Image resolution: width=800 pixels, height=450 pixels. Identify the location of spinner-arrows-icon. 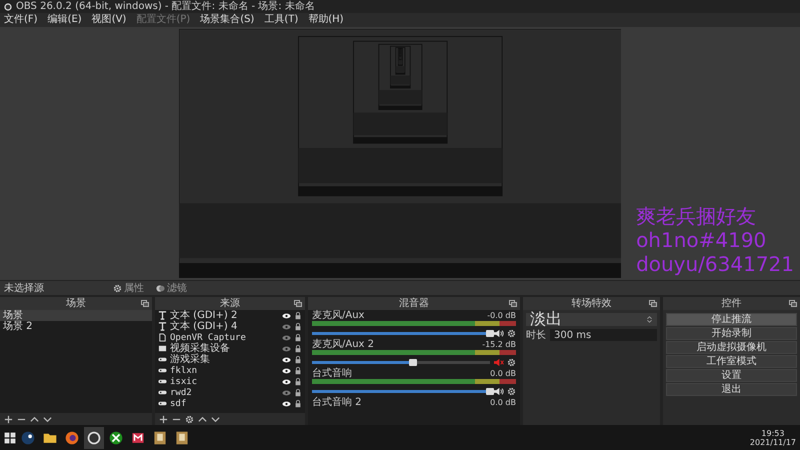
(649, 319).